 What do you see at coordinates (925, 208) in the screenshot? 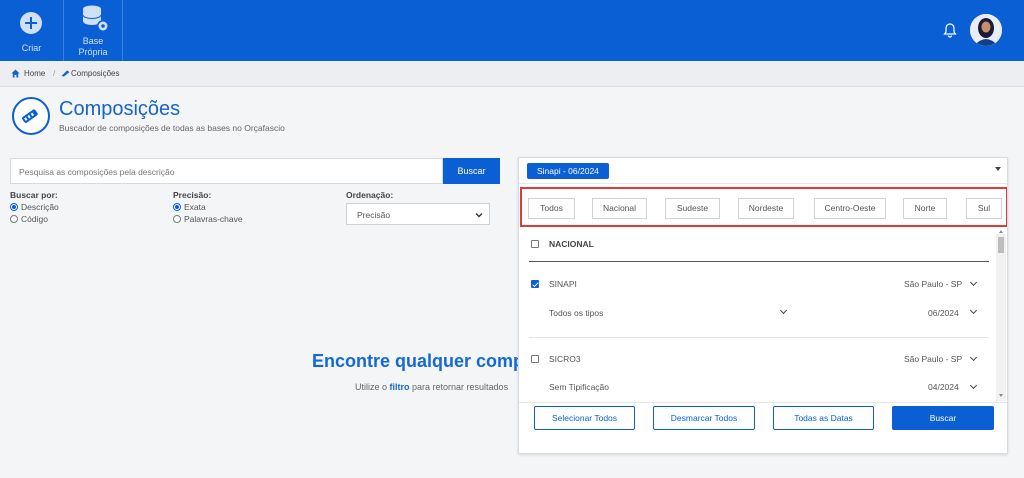
I see `region-norte: Norte` at bounding box center [925, 208].